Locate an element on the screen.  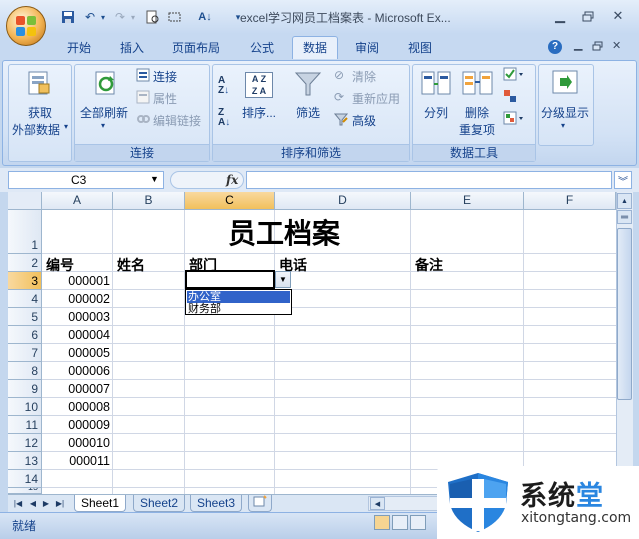
get-external-data-line2: 外部数据 is located at coordinates (36, 129).